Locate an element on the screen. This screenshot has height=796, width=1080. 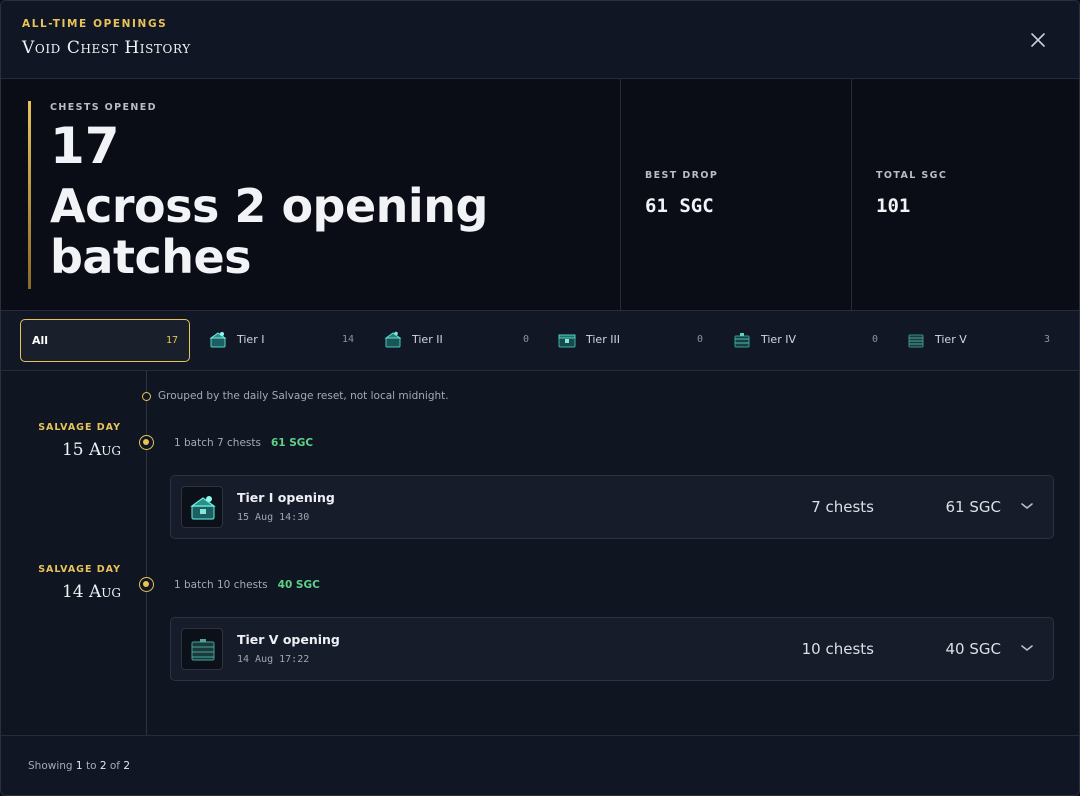
pagination-footer: Showing 1 to 2 of 2 is located at coordinates (540, 765).